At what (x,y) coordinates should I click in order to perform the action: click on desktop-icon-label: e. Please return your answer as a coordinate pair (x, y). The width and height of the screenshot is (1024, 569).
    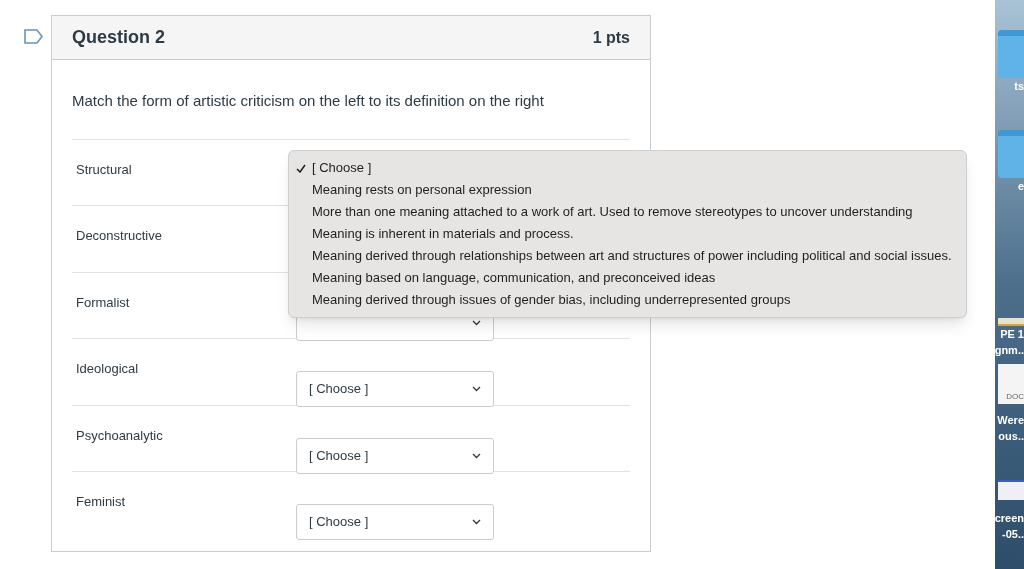
    Looking at the image, I should click on (1020, 186).